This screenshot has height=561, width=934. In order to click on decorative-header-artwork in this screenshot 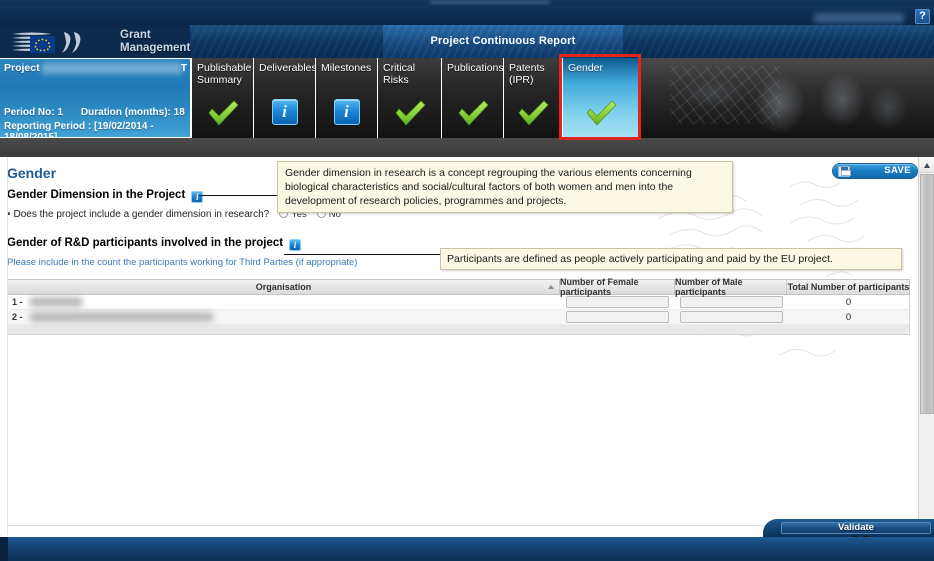, I will do `click(787, 98)`.